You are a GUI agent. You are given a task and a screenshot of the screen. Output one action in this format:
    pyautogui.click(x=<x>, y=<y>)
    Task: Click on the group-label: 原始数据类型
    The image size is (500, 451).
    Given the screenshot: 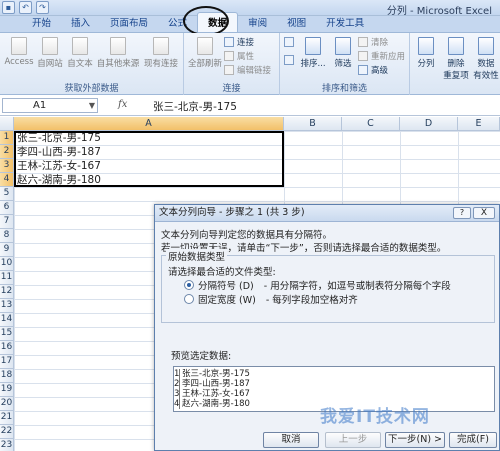 What is the action you would take?
    pyautogui.click(x=197, y=256)
    